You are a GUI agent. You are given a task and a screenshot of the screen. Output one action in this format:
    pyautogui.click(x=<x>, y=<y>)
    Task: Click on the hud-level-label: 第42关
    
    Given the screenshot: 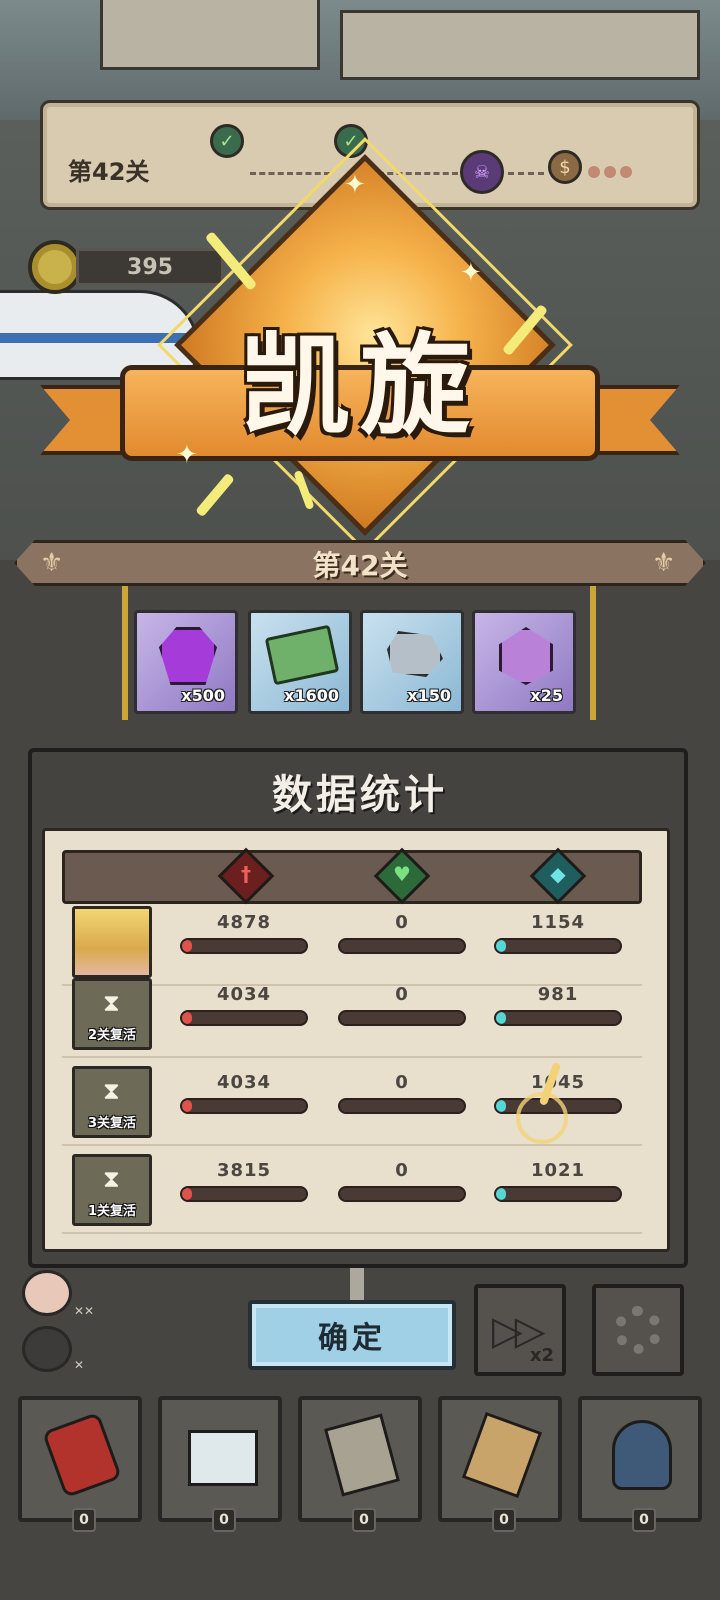 What is the action you would take?
    pyautogui.click(x=109, y=172)
    